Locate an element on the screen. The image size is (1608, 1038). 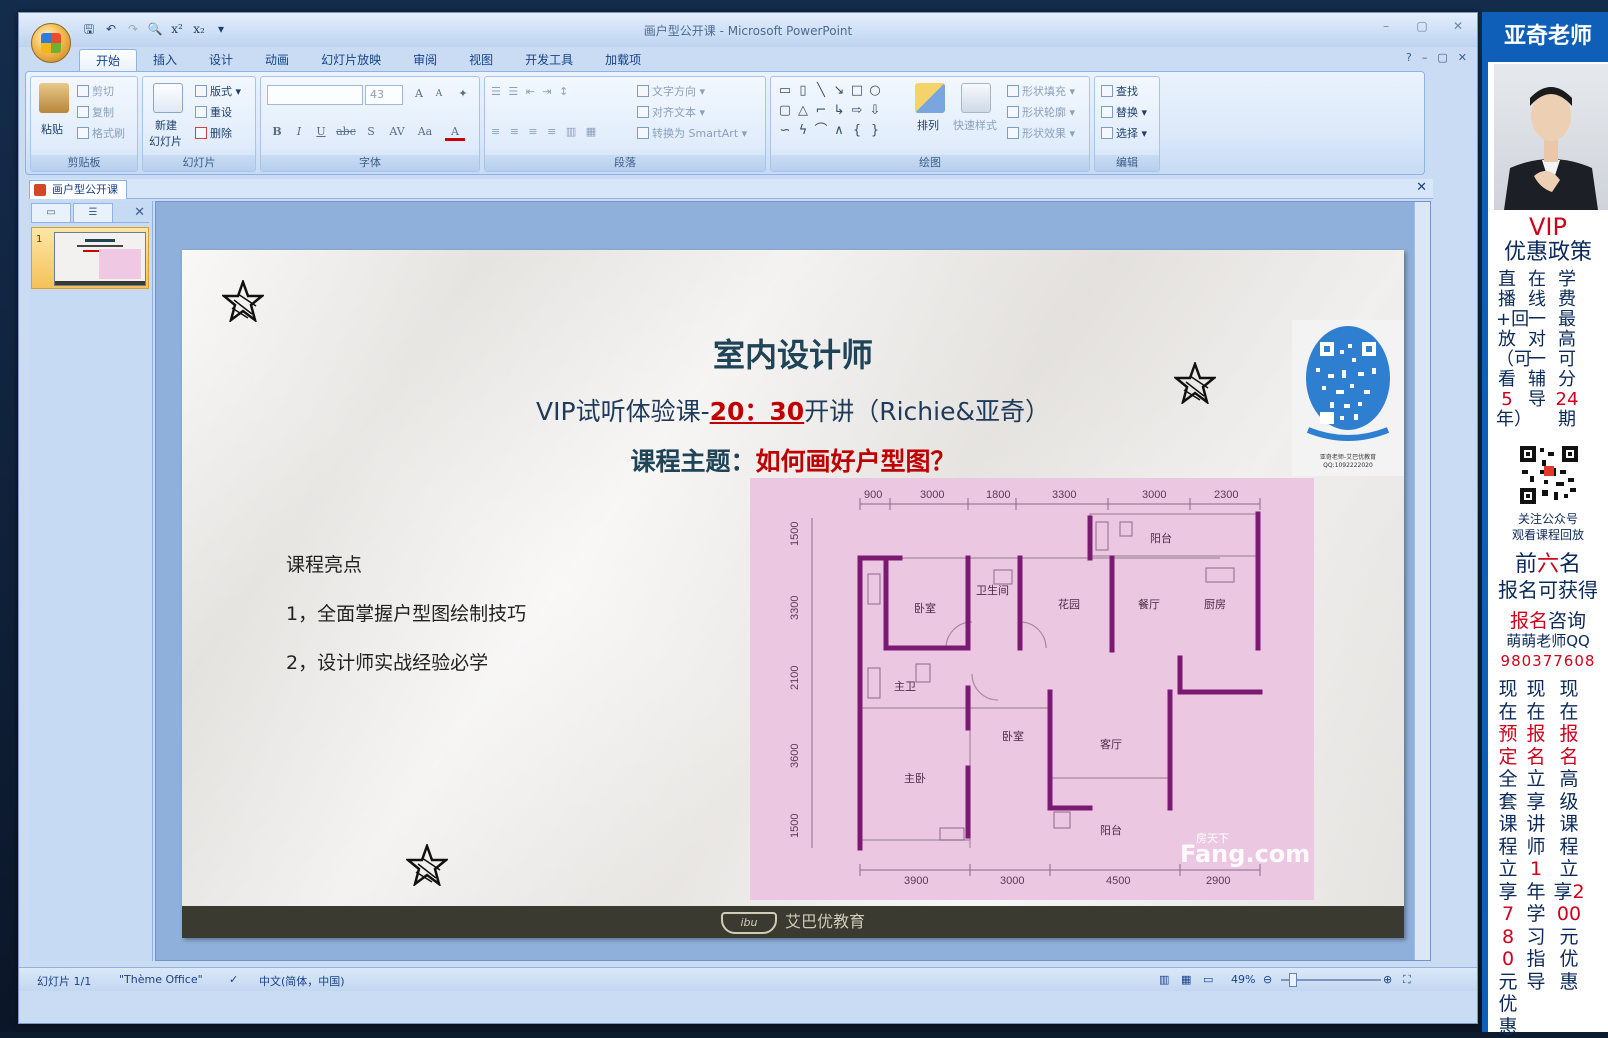
copy-button: 复制 is located at coordinates (95, 112).